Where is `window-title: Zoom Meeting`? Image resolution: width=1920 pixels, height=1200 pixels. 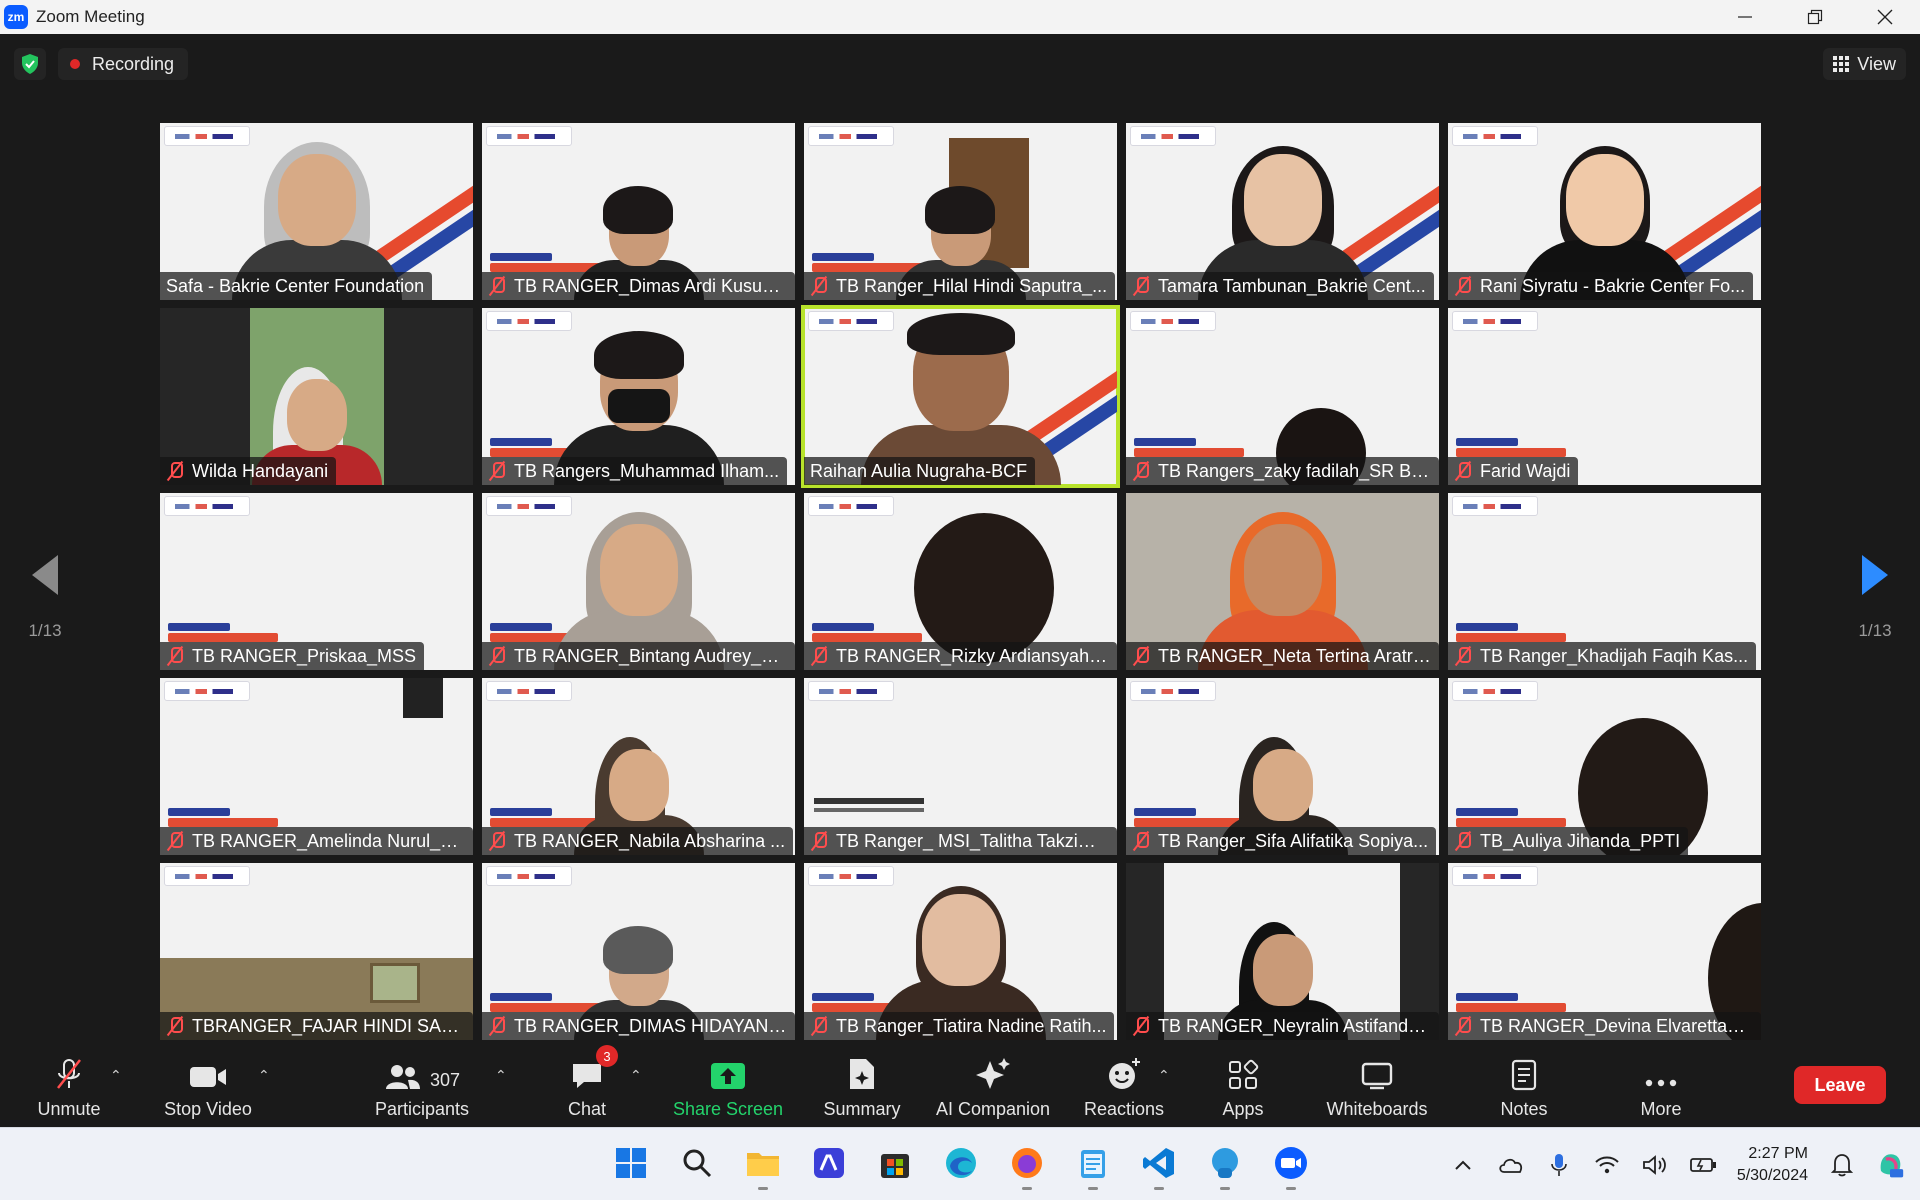
window-title: Zoom Meeting is located at coordinates (90, 16).